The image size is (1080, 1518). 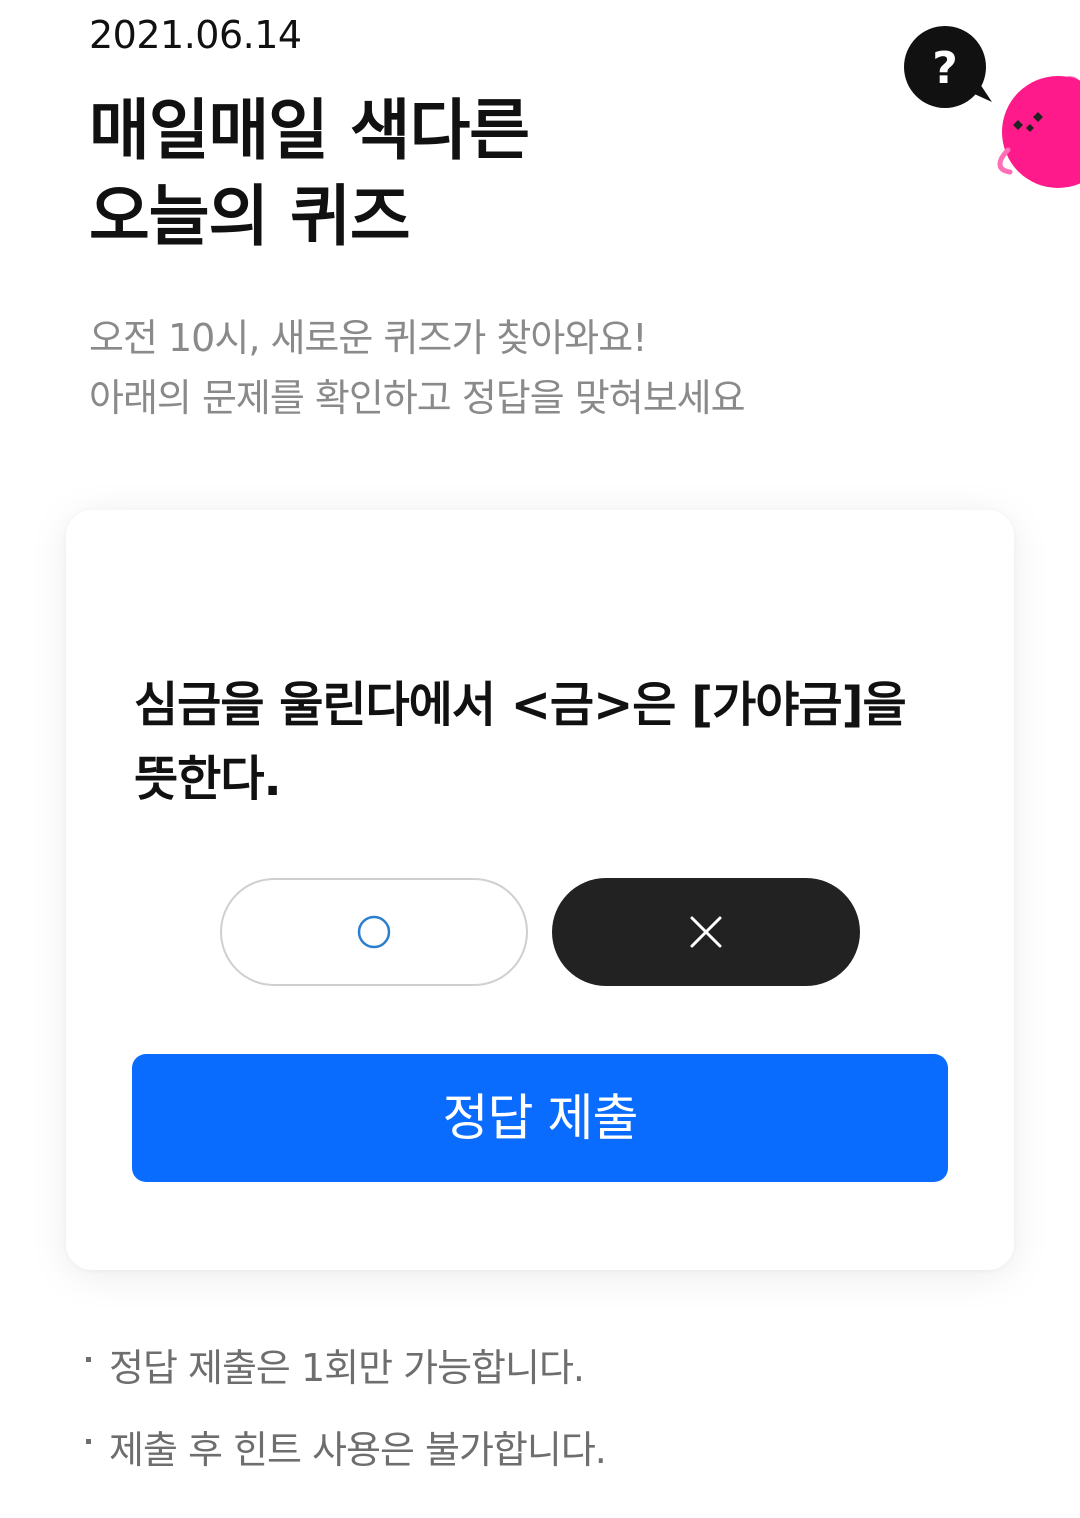 I want to click on answer-o-button, so click(x=374, y=932).